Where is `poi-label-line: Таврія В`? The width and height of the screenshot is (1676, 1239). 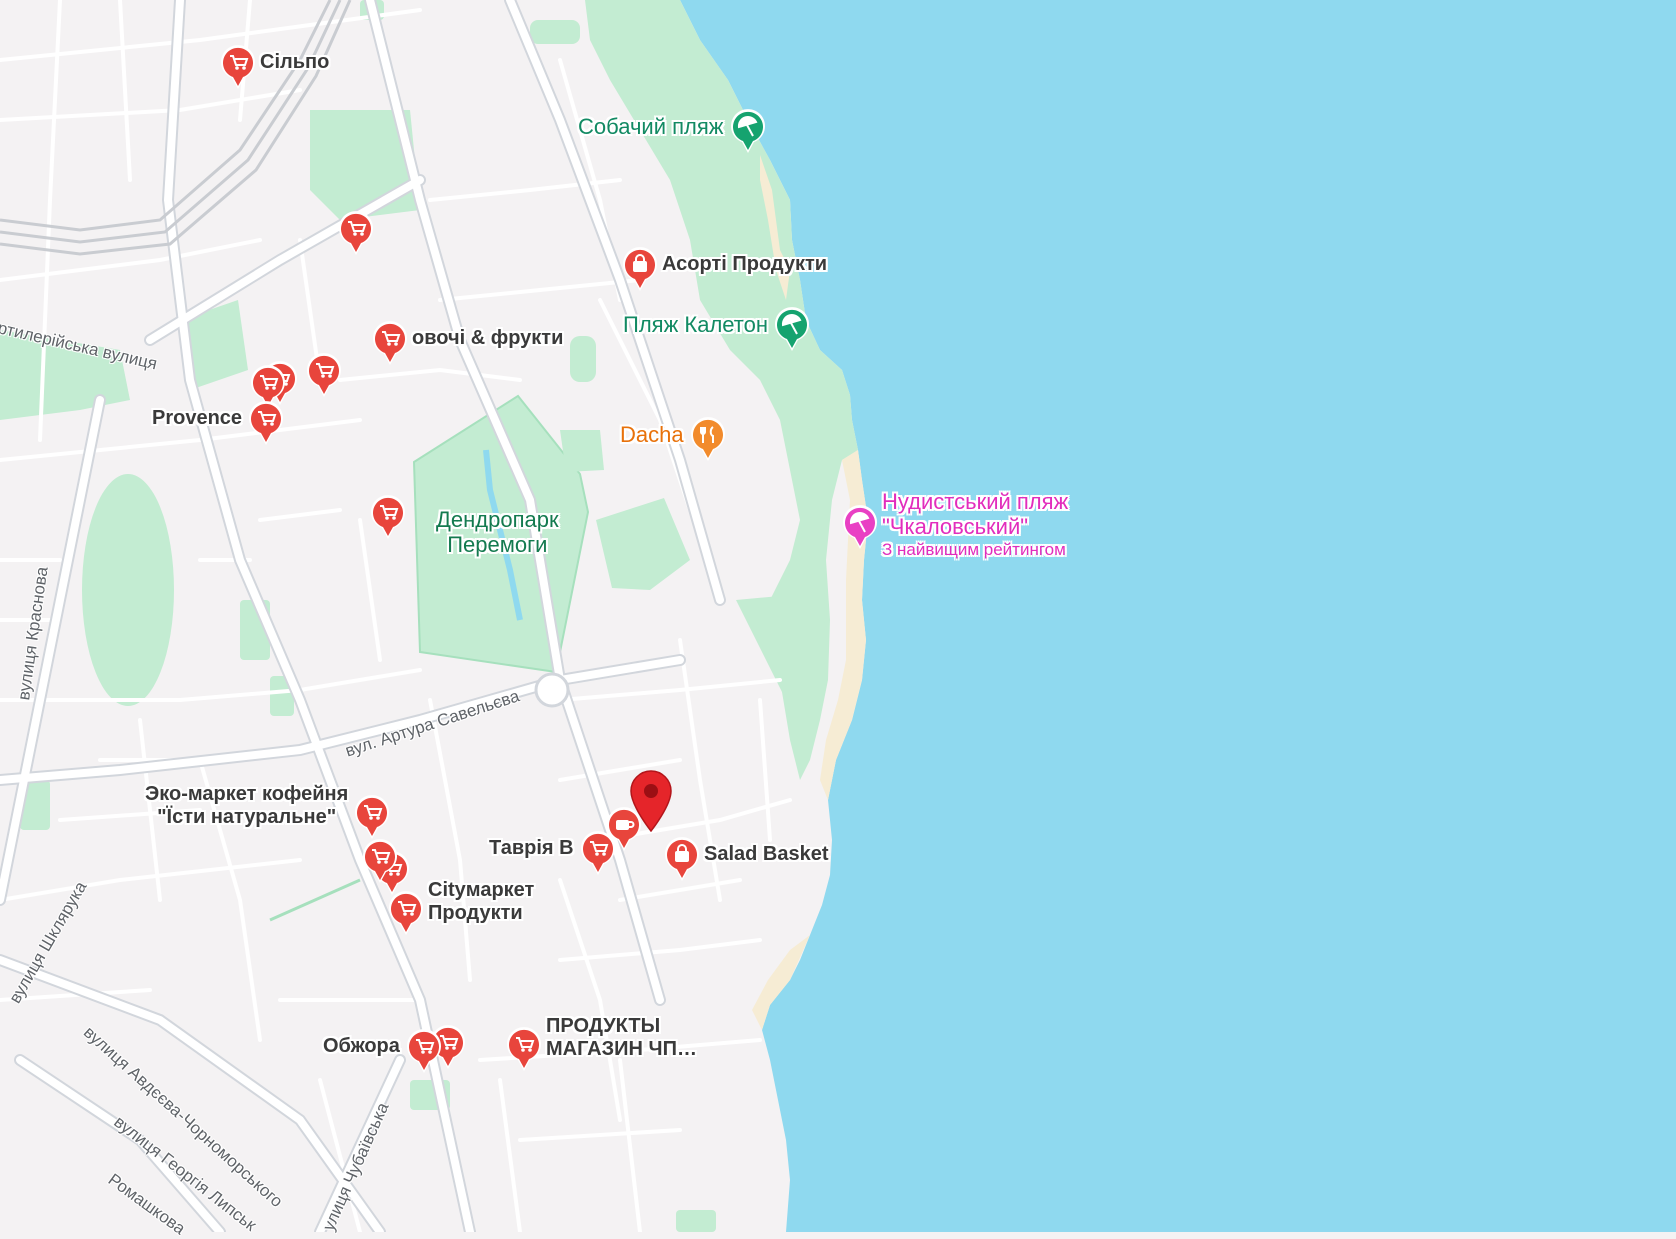
poi-label-line: Таврія В is located at coordinates (531, 847).